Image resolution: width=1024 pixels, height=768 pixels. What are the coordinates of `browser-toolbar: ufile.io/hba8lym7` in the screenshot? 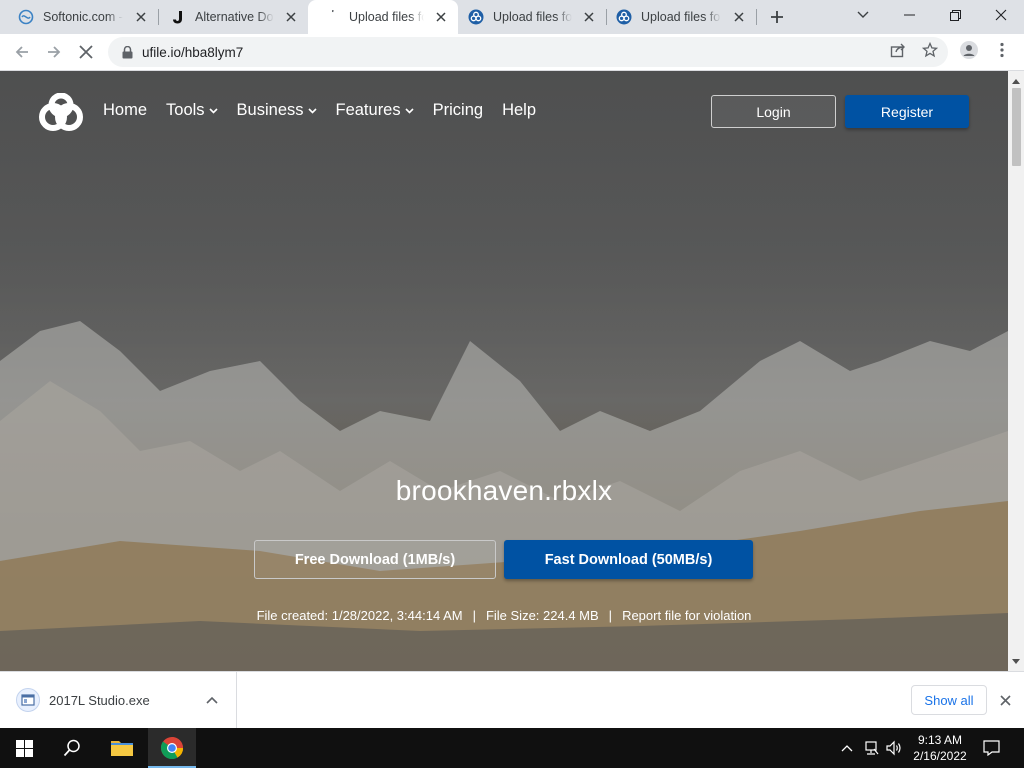 It's located at (512, 52).